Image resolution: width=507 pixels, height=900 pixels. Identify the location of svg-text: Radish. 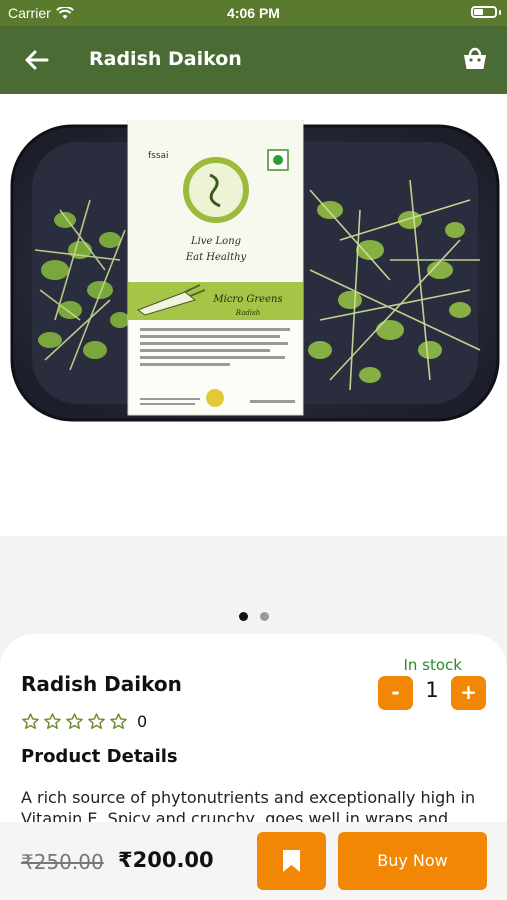
(247, 313).